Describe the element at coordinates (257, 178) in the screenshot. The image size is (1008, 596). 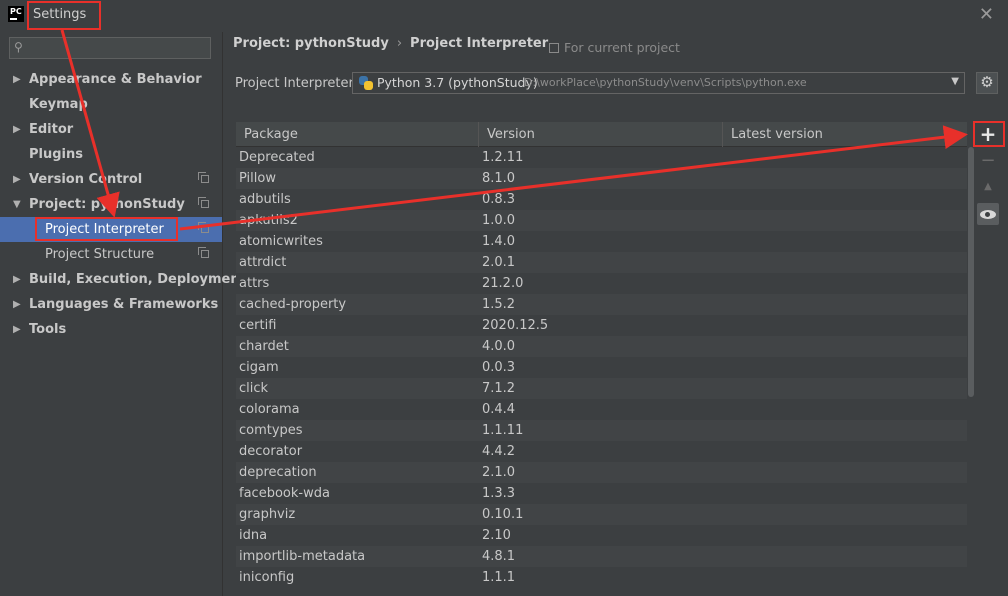
I see `package-name: Pillow` at that location.